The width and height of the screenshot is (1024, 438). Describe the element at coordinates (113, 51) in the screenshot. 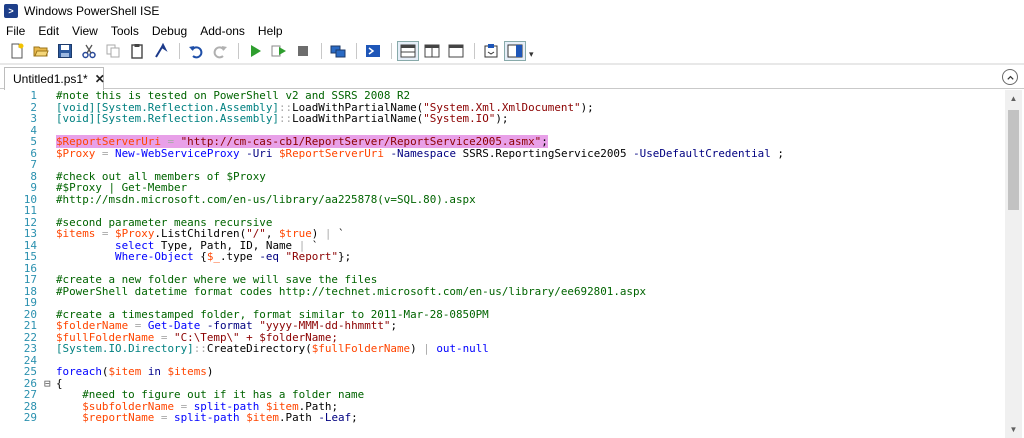

I see `copy-icon` at that location.